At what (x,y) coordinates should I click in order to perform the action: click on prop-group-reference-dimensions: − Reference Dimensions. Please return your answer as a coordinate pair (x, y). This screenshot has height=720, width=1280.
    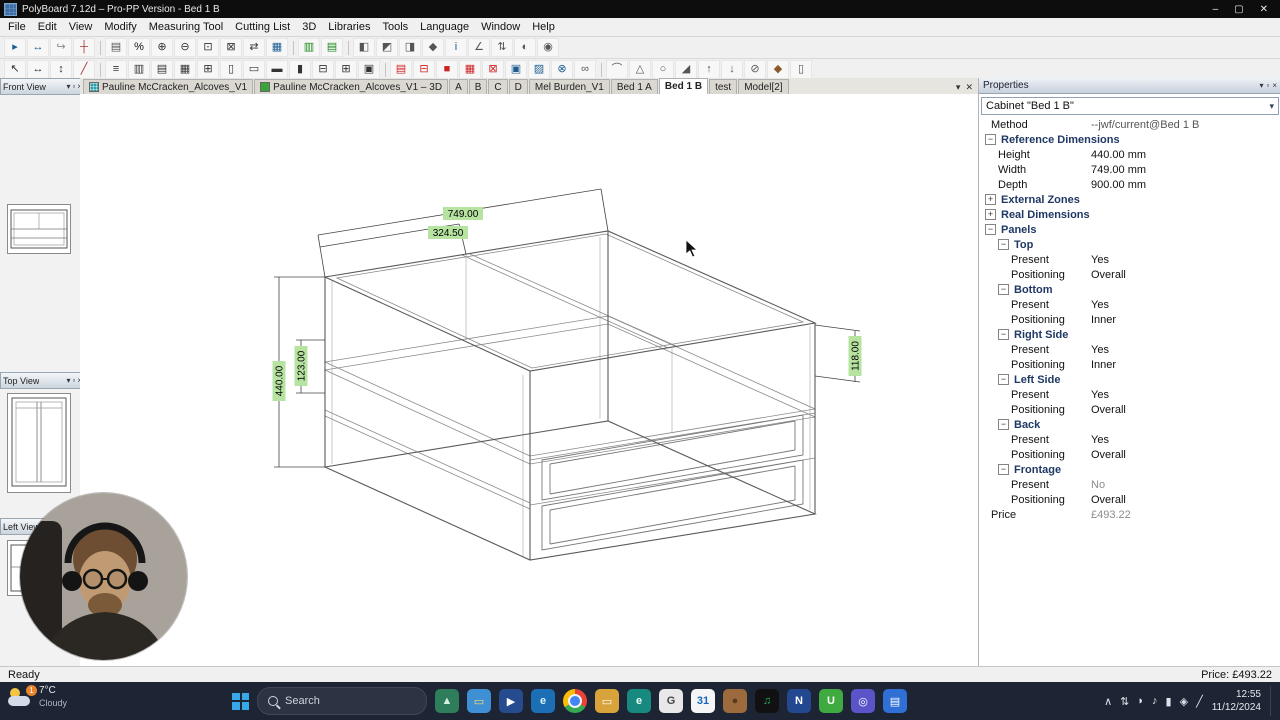
    Looking at the image, I should click on (1129, 139).